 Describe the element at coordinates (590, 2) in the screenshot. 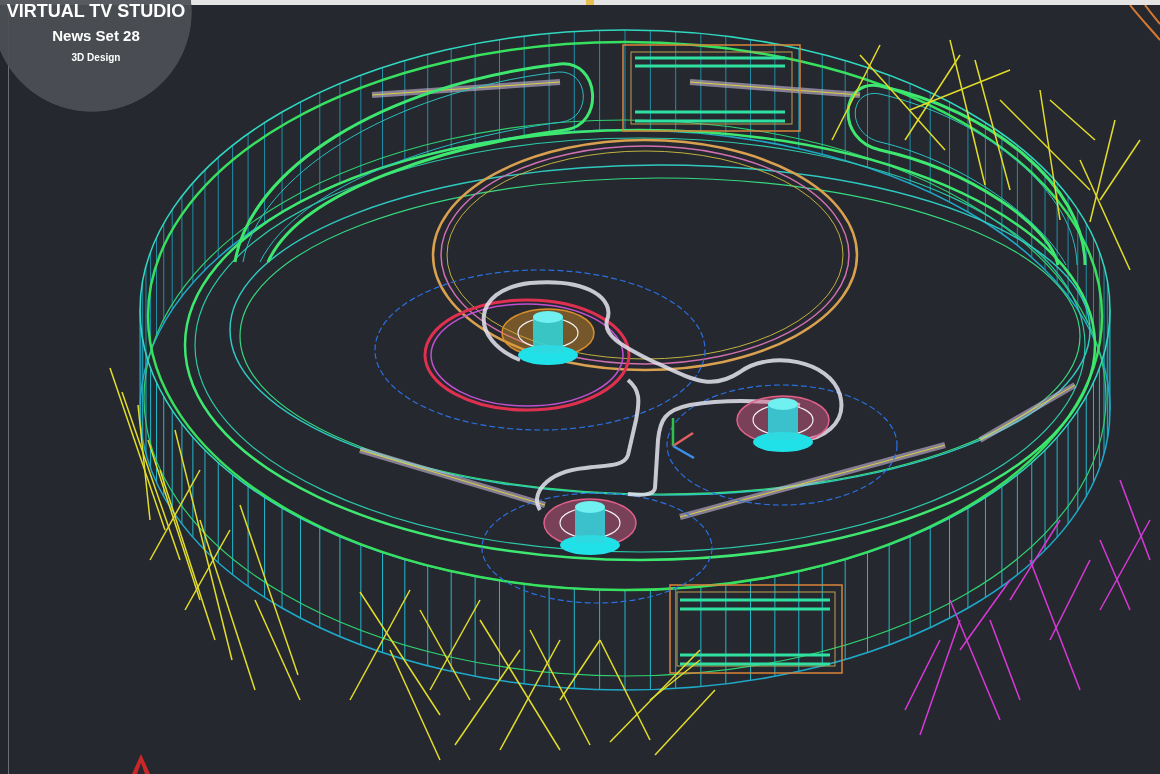

I see `file-icon` at that location.